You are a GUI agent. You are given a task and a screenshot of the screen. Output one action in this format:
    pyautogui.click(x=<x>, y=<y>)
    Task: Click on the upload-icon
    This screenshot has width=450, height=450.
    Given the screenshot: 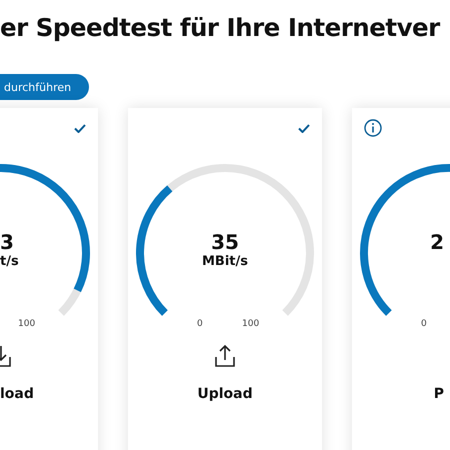 What is the action you would take?
    pyautogui.click(x=225, y=356)
    